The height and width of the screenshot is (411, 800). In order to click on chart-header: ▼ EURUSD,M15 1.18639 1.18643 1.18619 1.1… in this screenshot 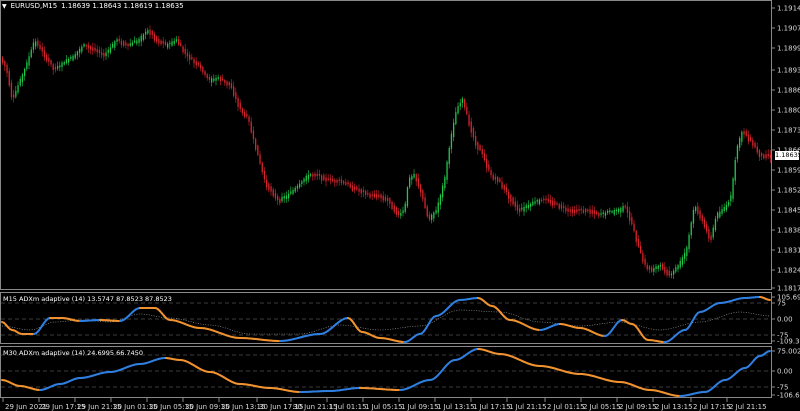, I will do `click(93, 6)`.